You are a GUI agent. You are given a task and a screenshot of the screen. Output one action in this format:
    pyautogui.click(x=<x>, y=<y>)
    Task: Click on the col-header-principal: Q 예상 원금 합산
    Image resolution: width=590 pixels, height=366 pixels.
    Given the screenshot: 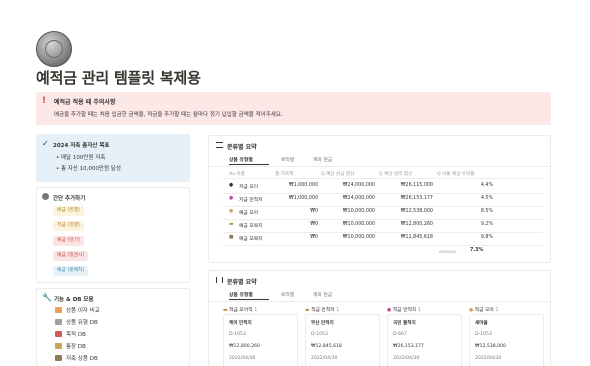 What is the action you would take?
    pyautogui.click(x=337, y=174)
    